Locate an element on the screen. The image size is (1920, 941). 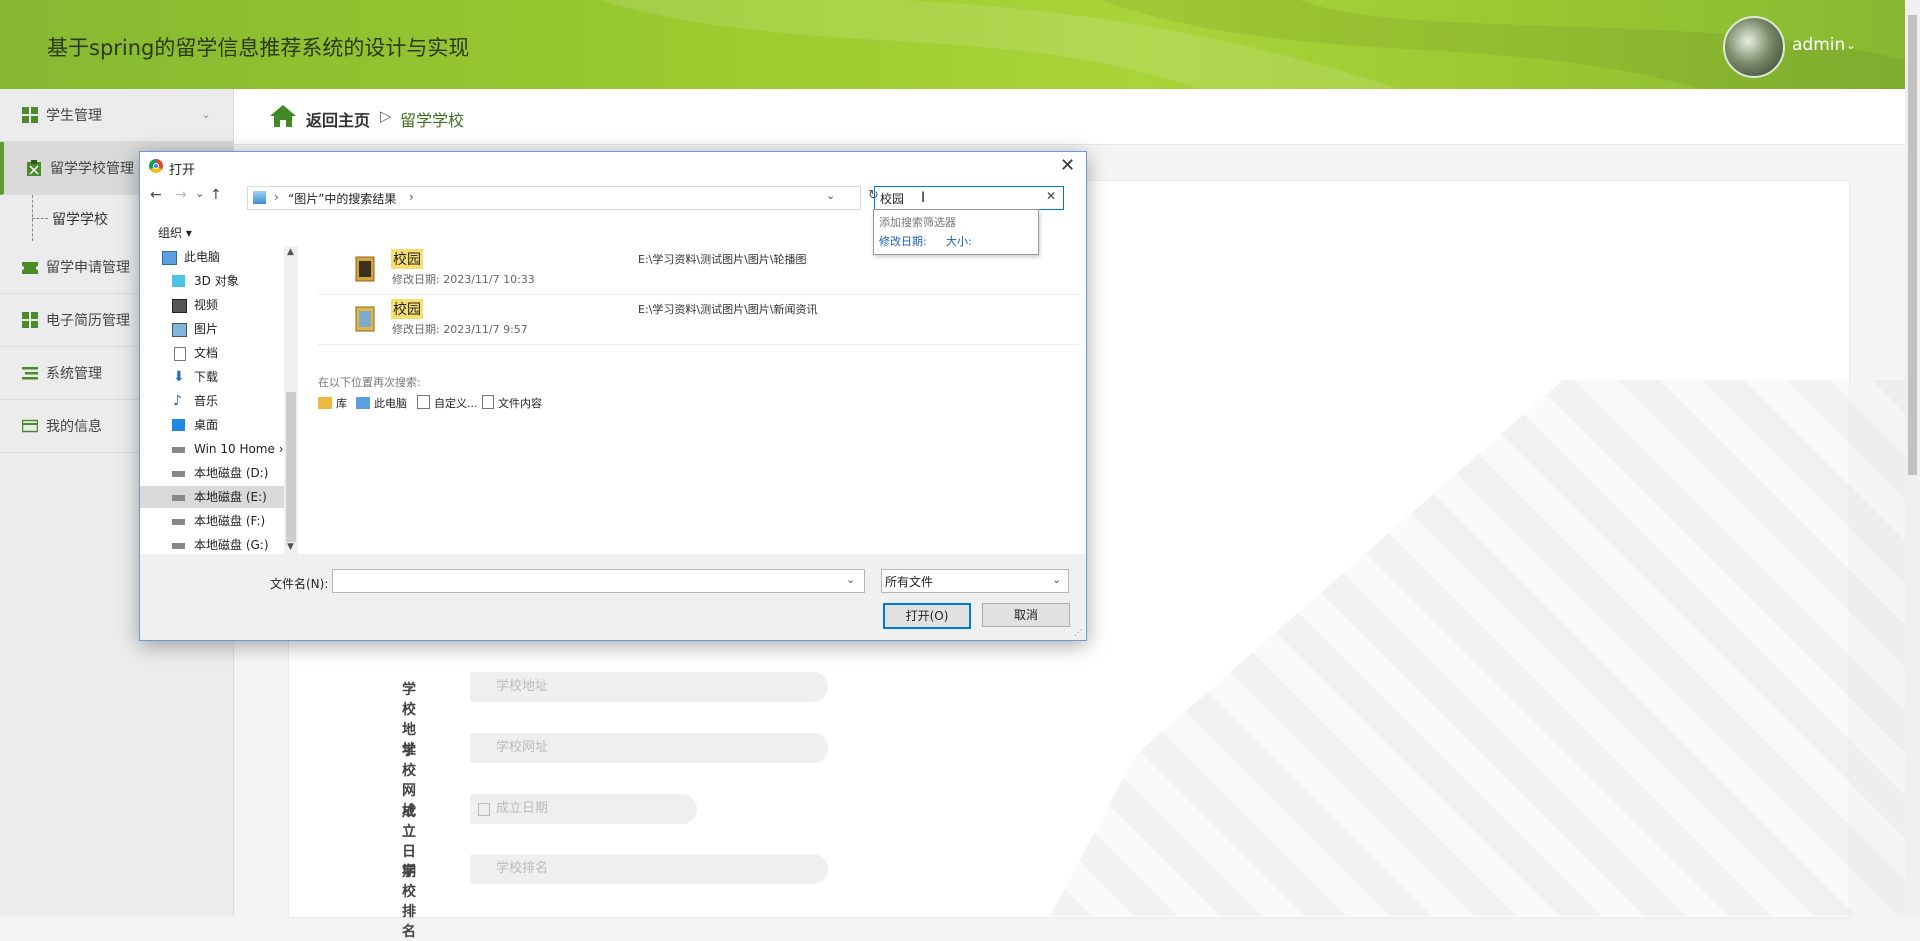
clipboard-icon is located at coordinates (34, 168).